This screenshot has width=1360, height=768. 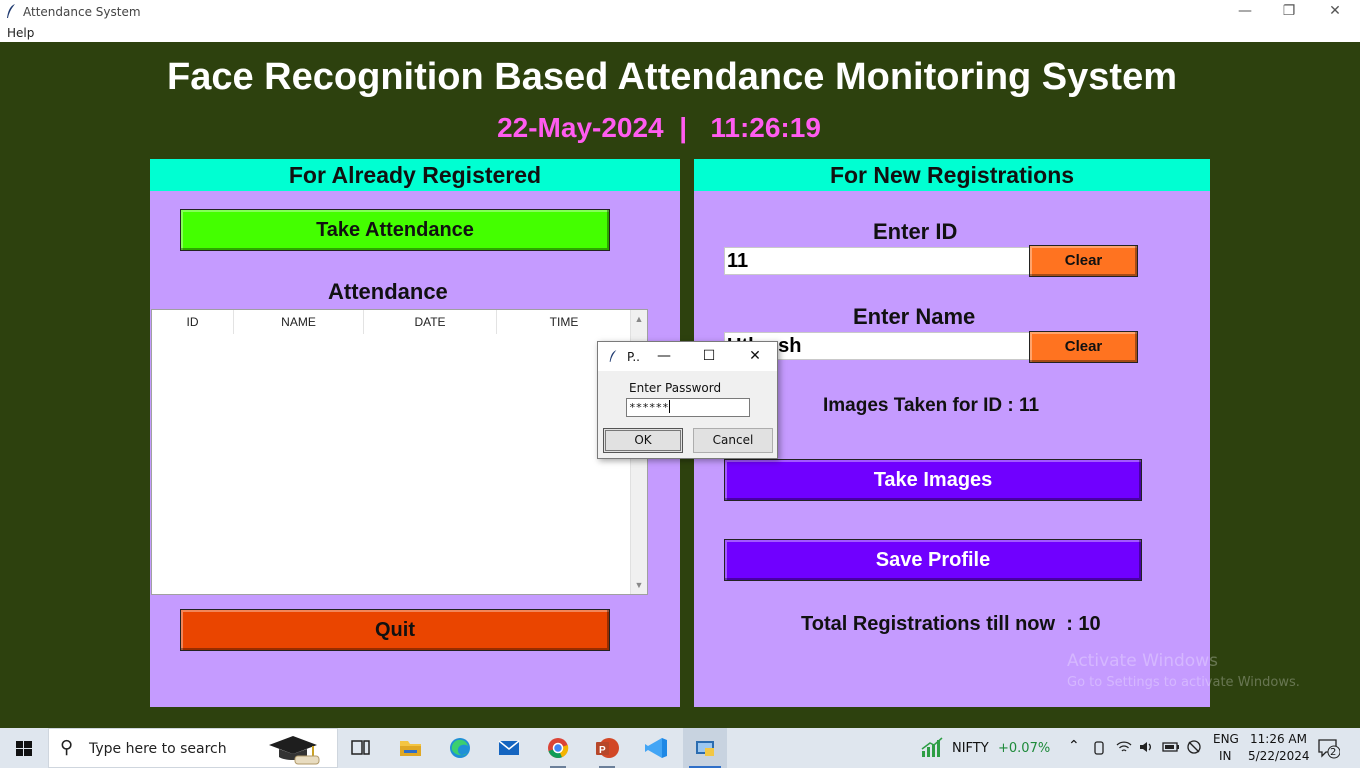 What do you see at coordinates (294, 750) in the screenshot?
I see `graduation-cap-icon` at bounding box center [294, 750].